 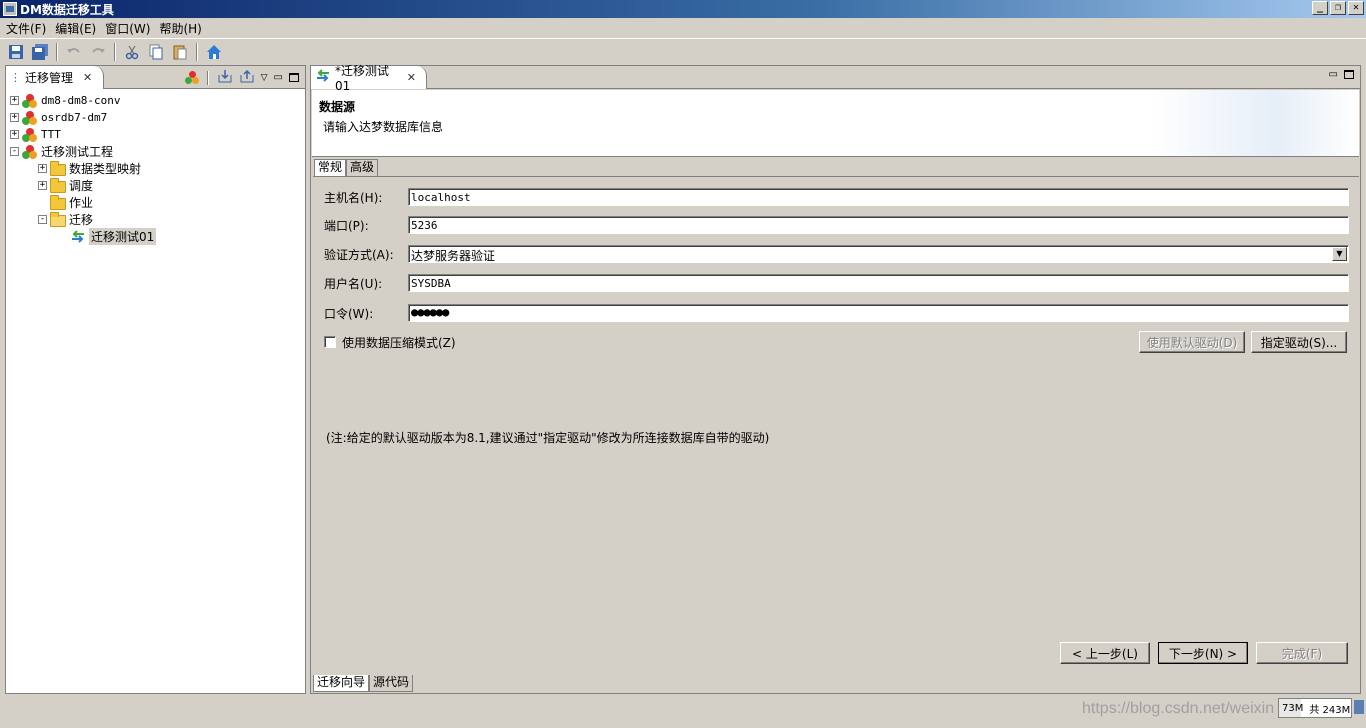 I want to click on copy-icon, so click(x=156, y=52).